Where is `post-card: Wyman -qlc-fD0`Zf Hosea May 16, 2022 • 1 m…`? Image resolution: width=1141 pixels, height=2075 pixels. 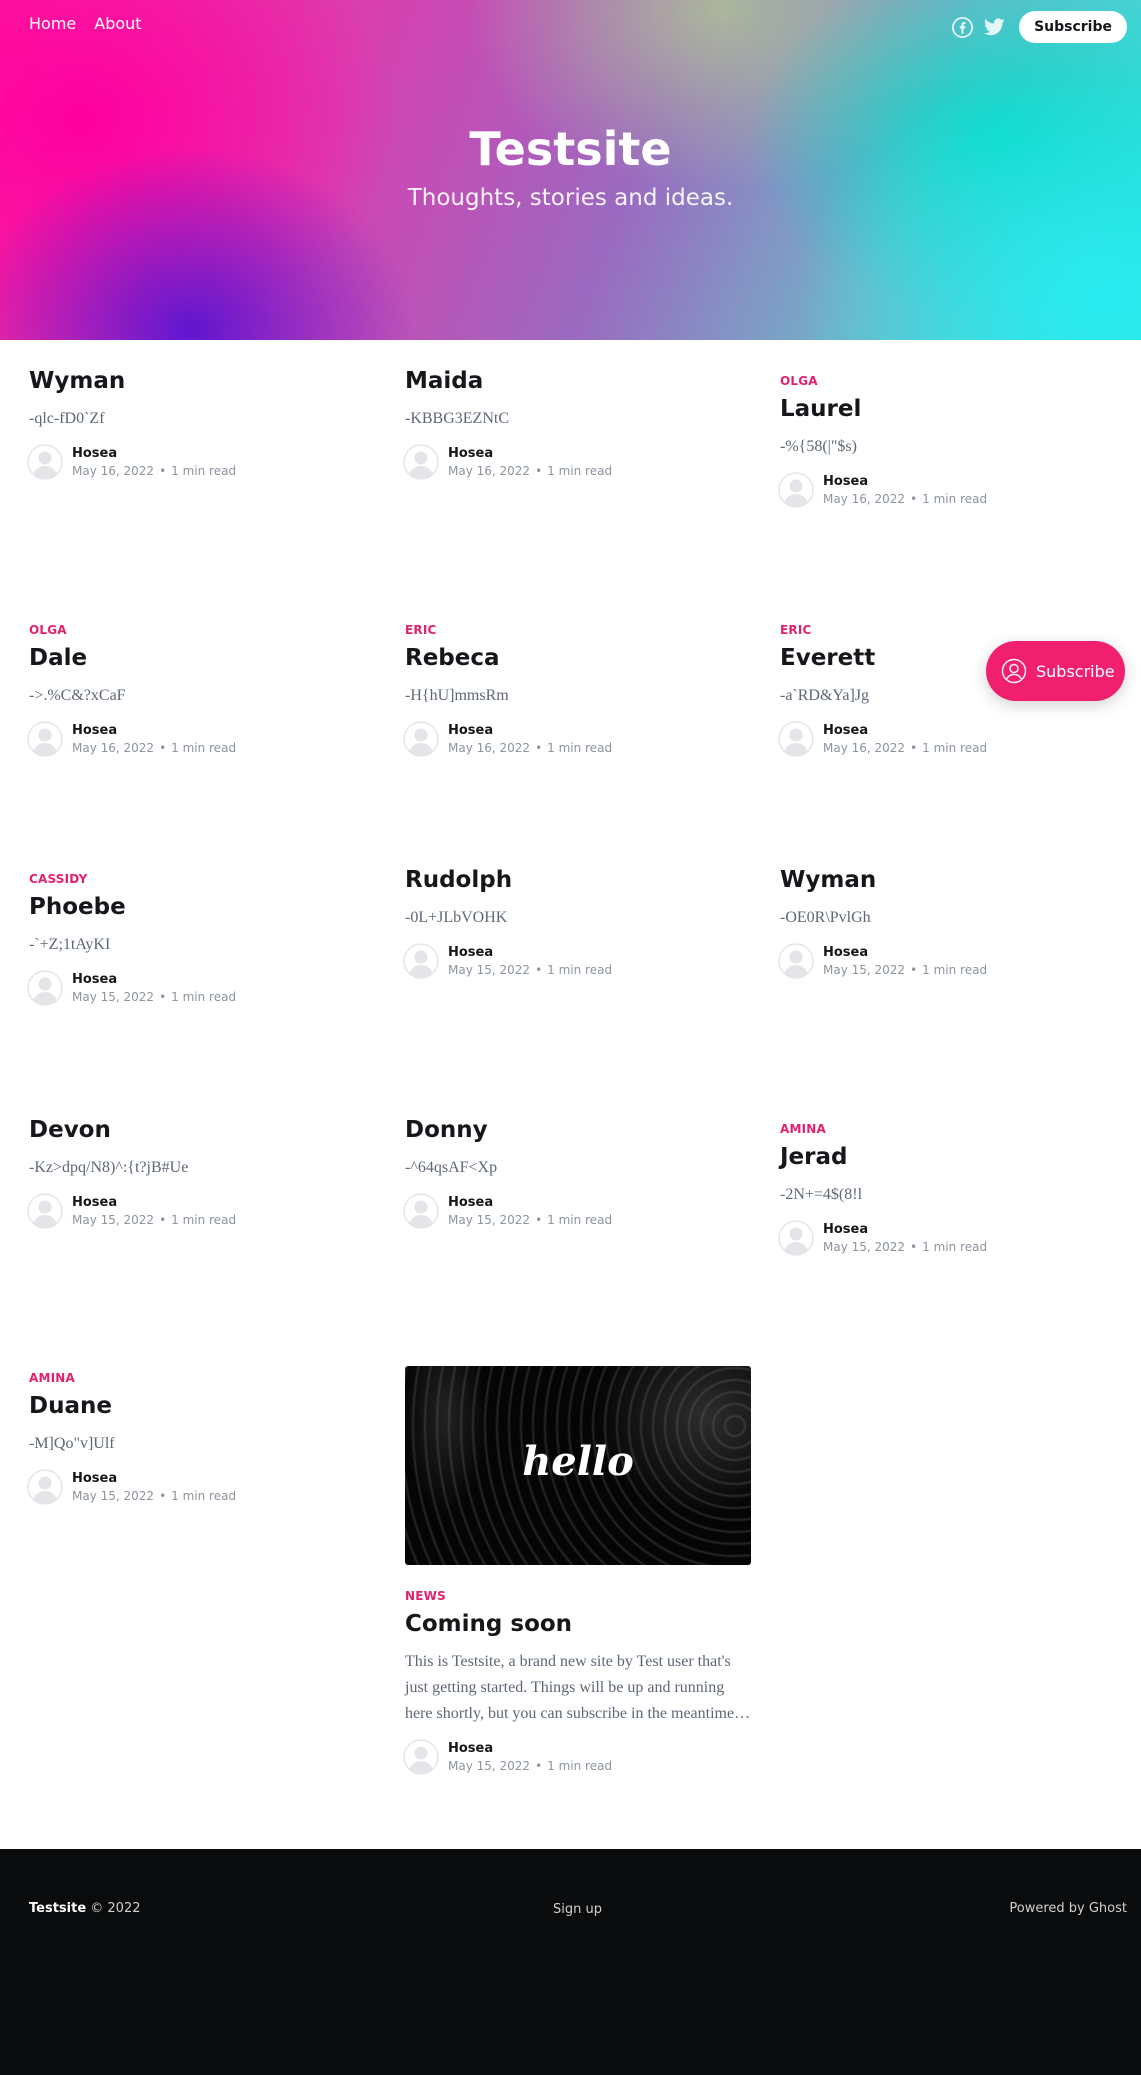
post-card: Wyman -qlc-fD0`Zf Hosea May 16, 2022 • 1 m… is located at coordinates (201, 424).